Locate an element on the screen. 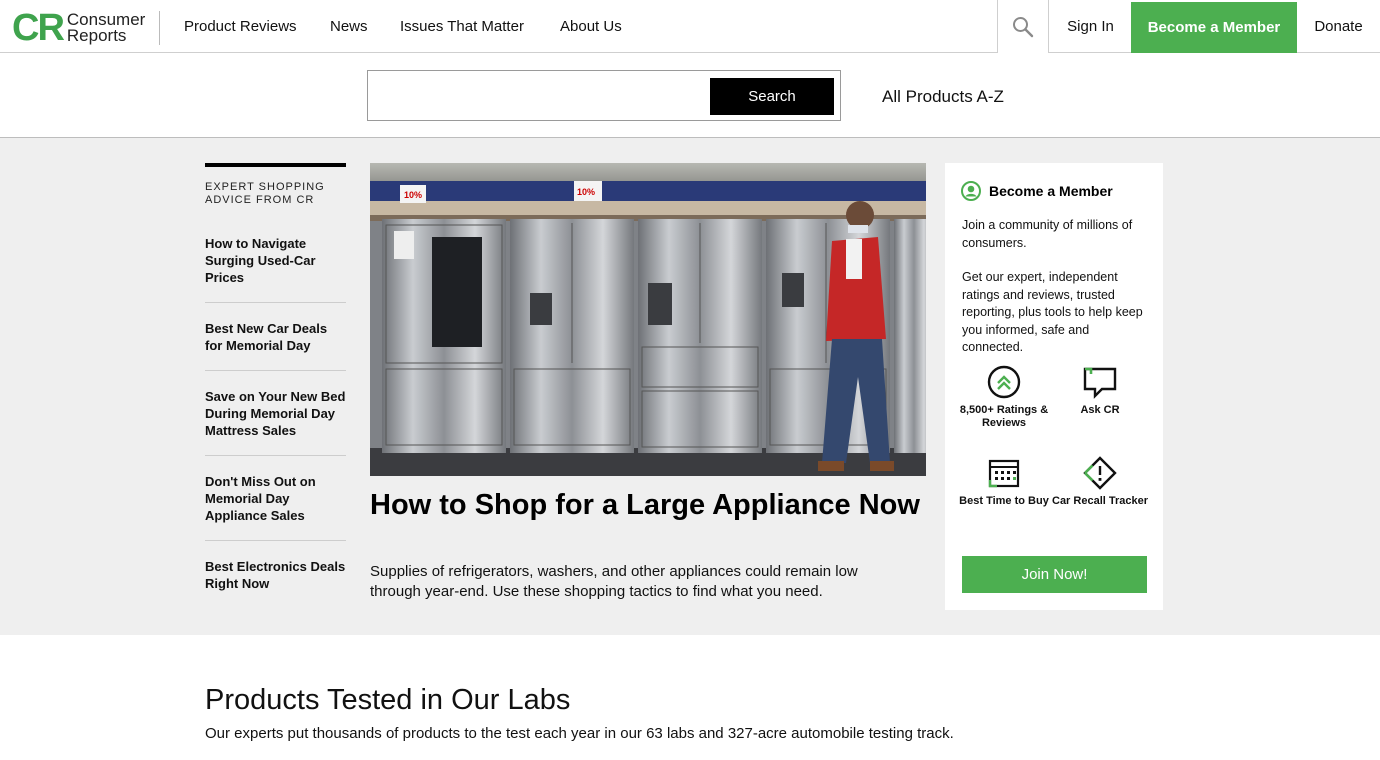  search-icon is located at coordinates (1023, 26).